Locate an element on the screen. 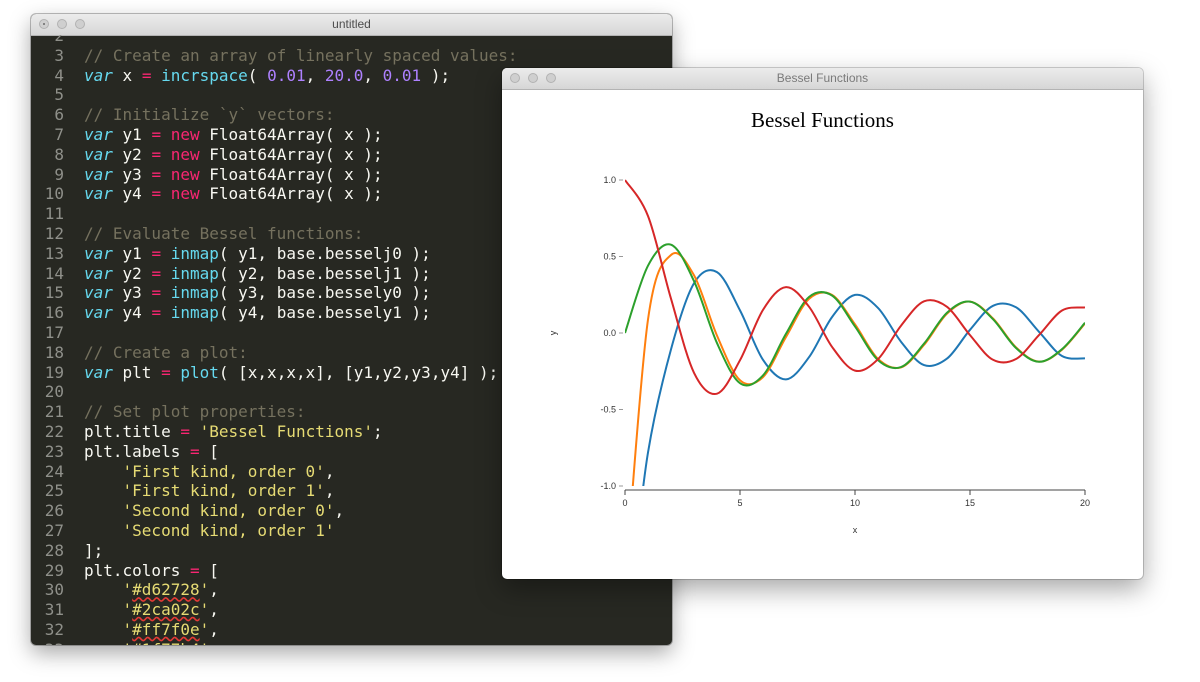 The width and height of the screenshot is (1200, 682). code-token: 'Second kind, order 0' is located at coordinates (228, 511).